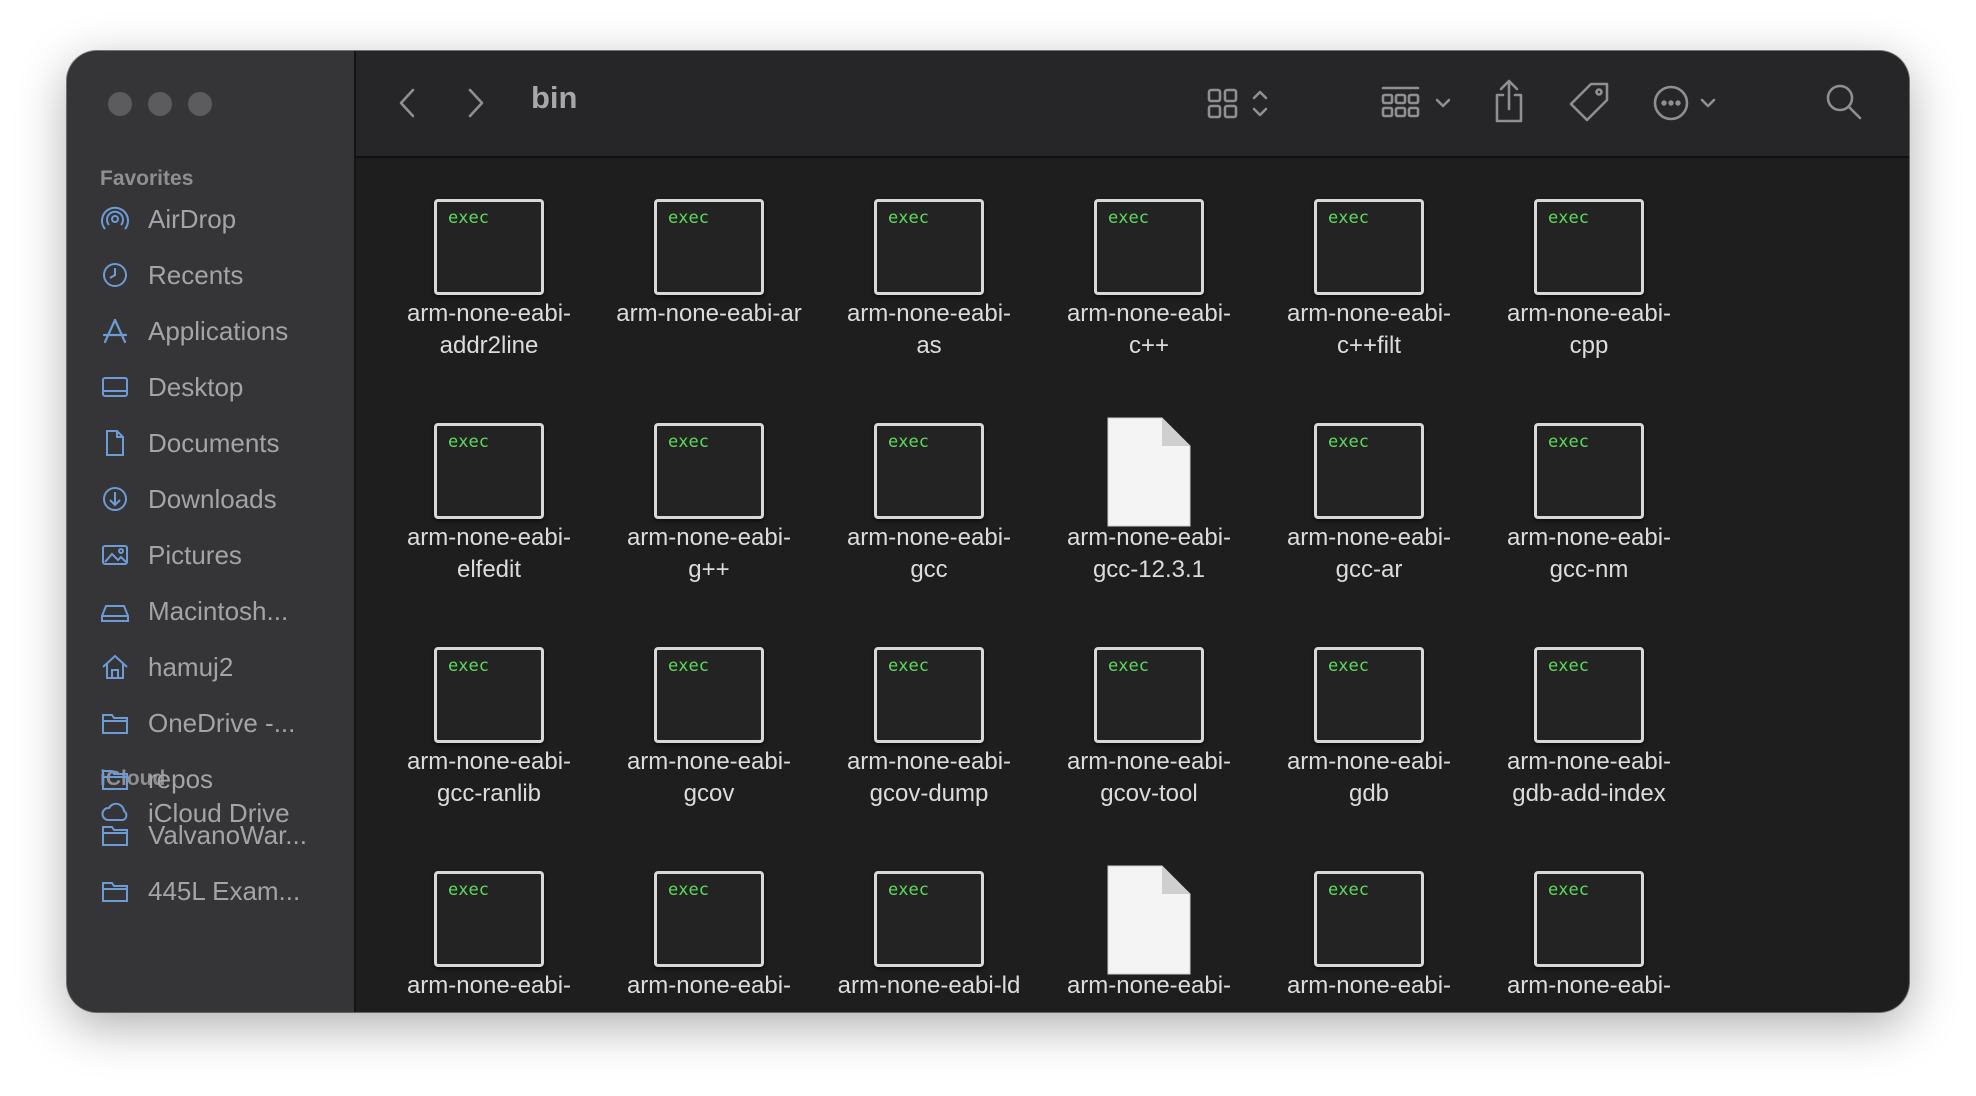  I want to click on file-item: exec arm-none-eabi- cpp, so click(1589, 268).